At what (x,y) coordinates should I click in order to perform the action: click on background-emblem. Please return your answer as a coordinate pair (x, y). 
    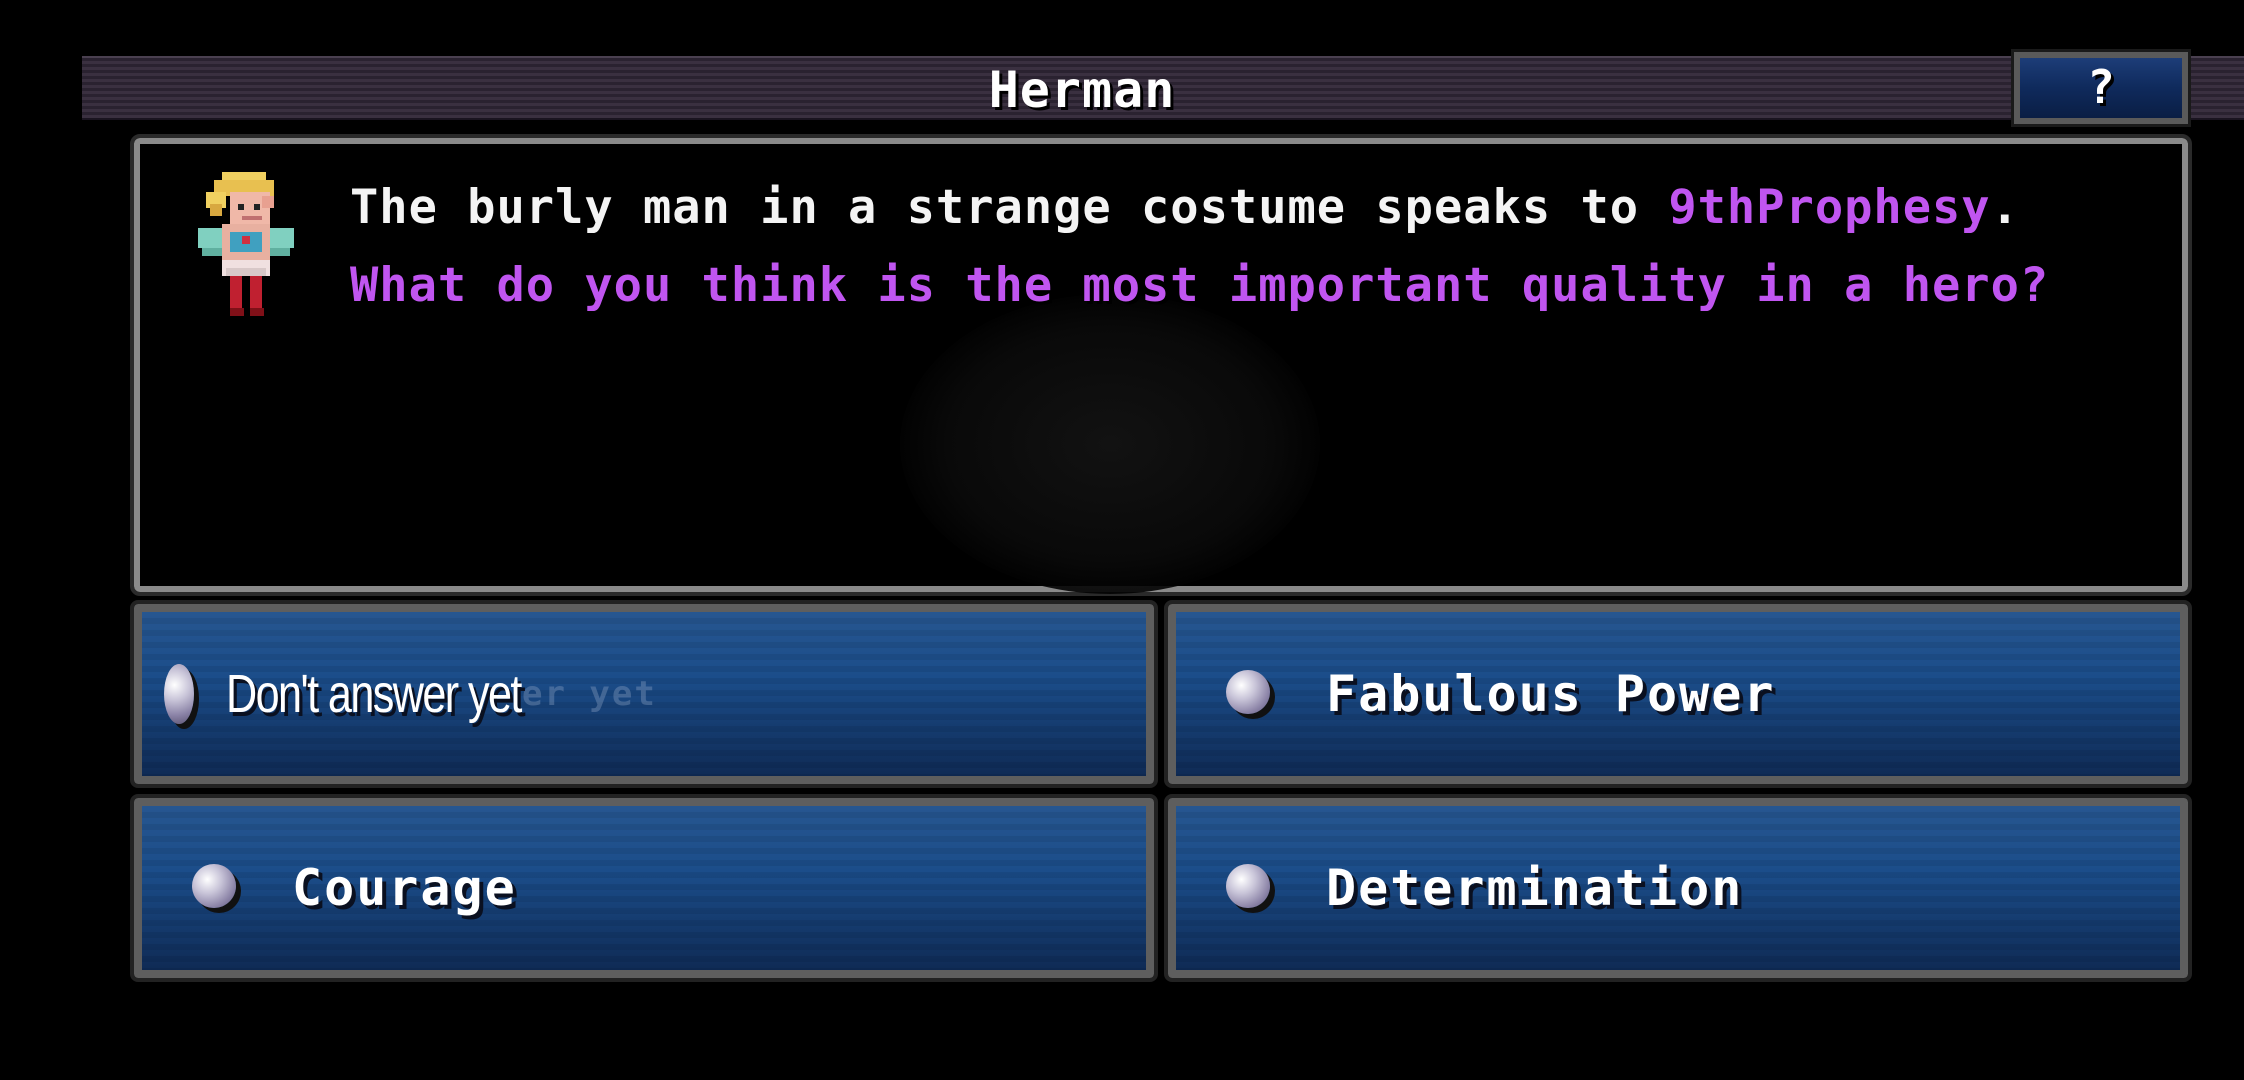
    Looking at the image, I should click on (1110, 444).